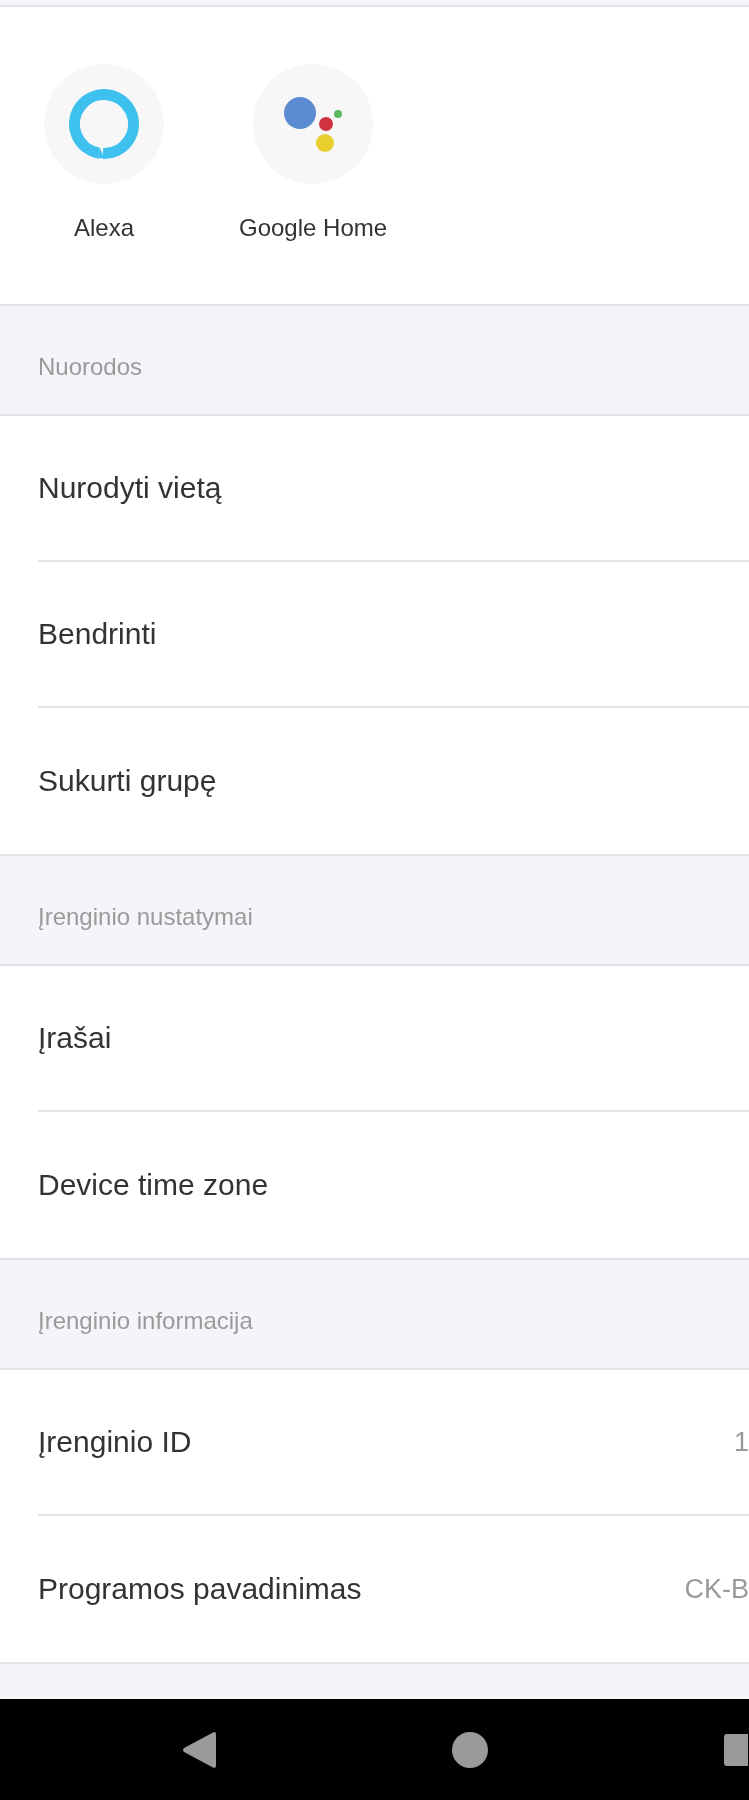 The image size is (749, 1800). I want to click on speech-ring-icon, so click(104, 124).